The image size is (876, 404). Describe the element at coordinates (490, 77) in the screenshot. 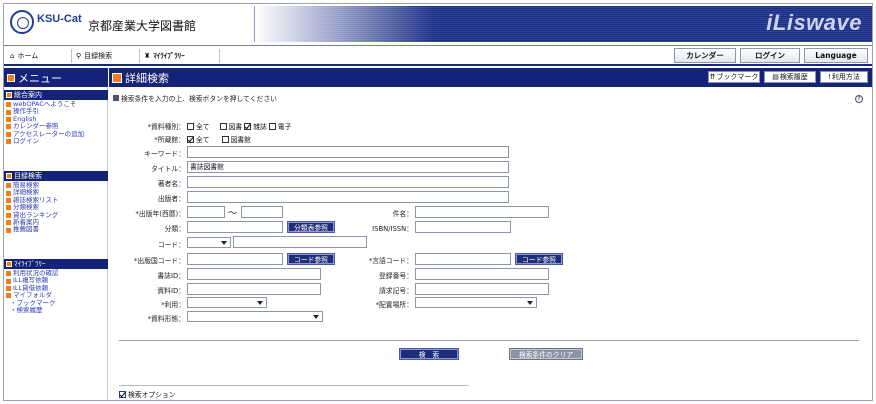

I see `page-title-bar: 詳細検索 ⇈ ブックマーク ▤ 検索履歴 ! 利用方法` at that location.